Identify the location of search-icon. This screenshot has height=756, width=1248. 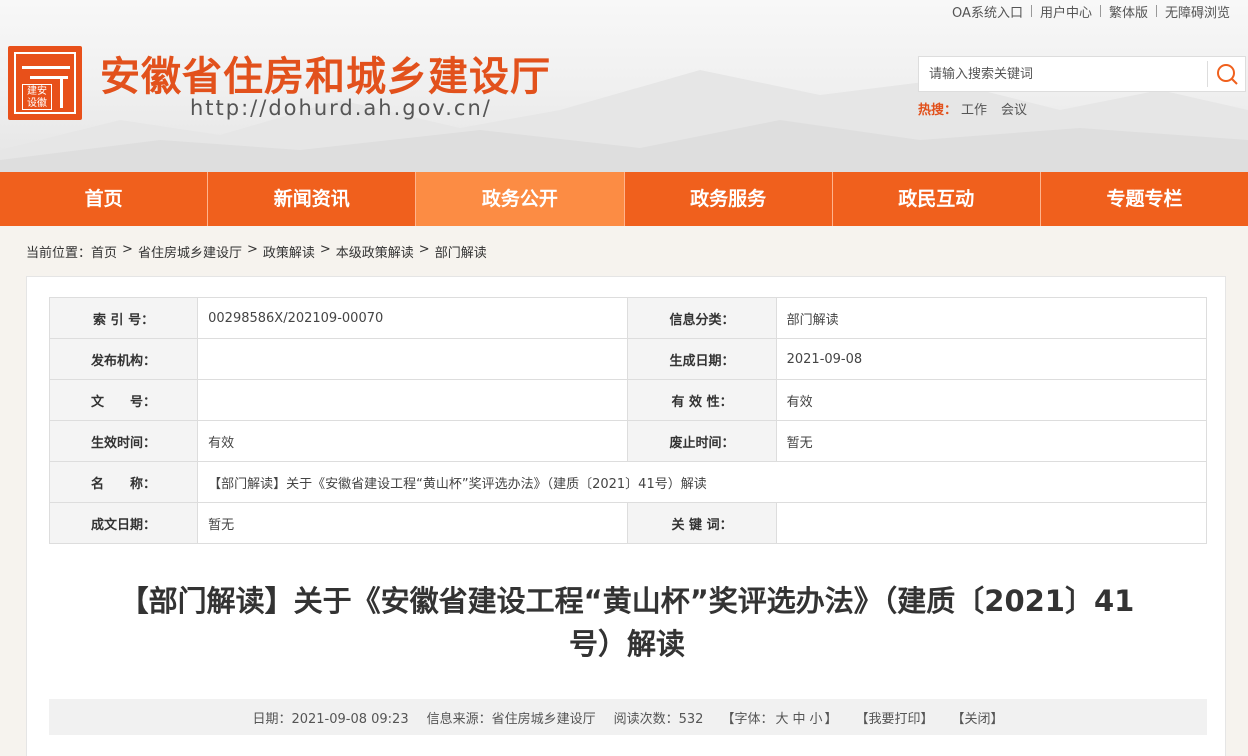
(1227, 74).